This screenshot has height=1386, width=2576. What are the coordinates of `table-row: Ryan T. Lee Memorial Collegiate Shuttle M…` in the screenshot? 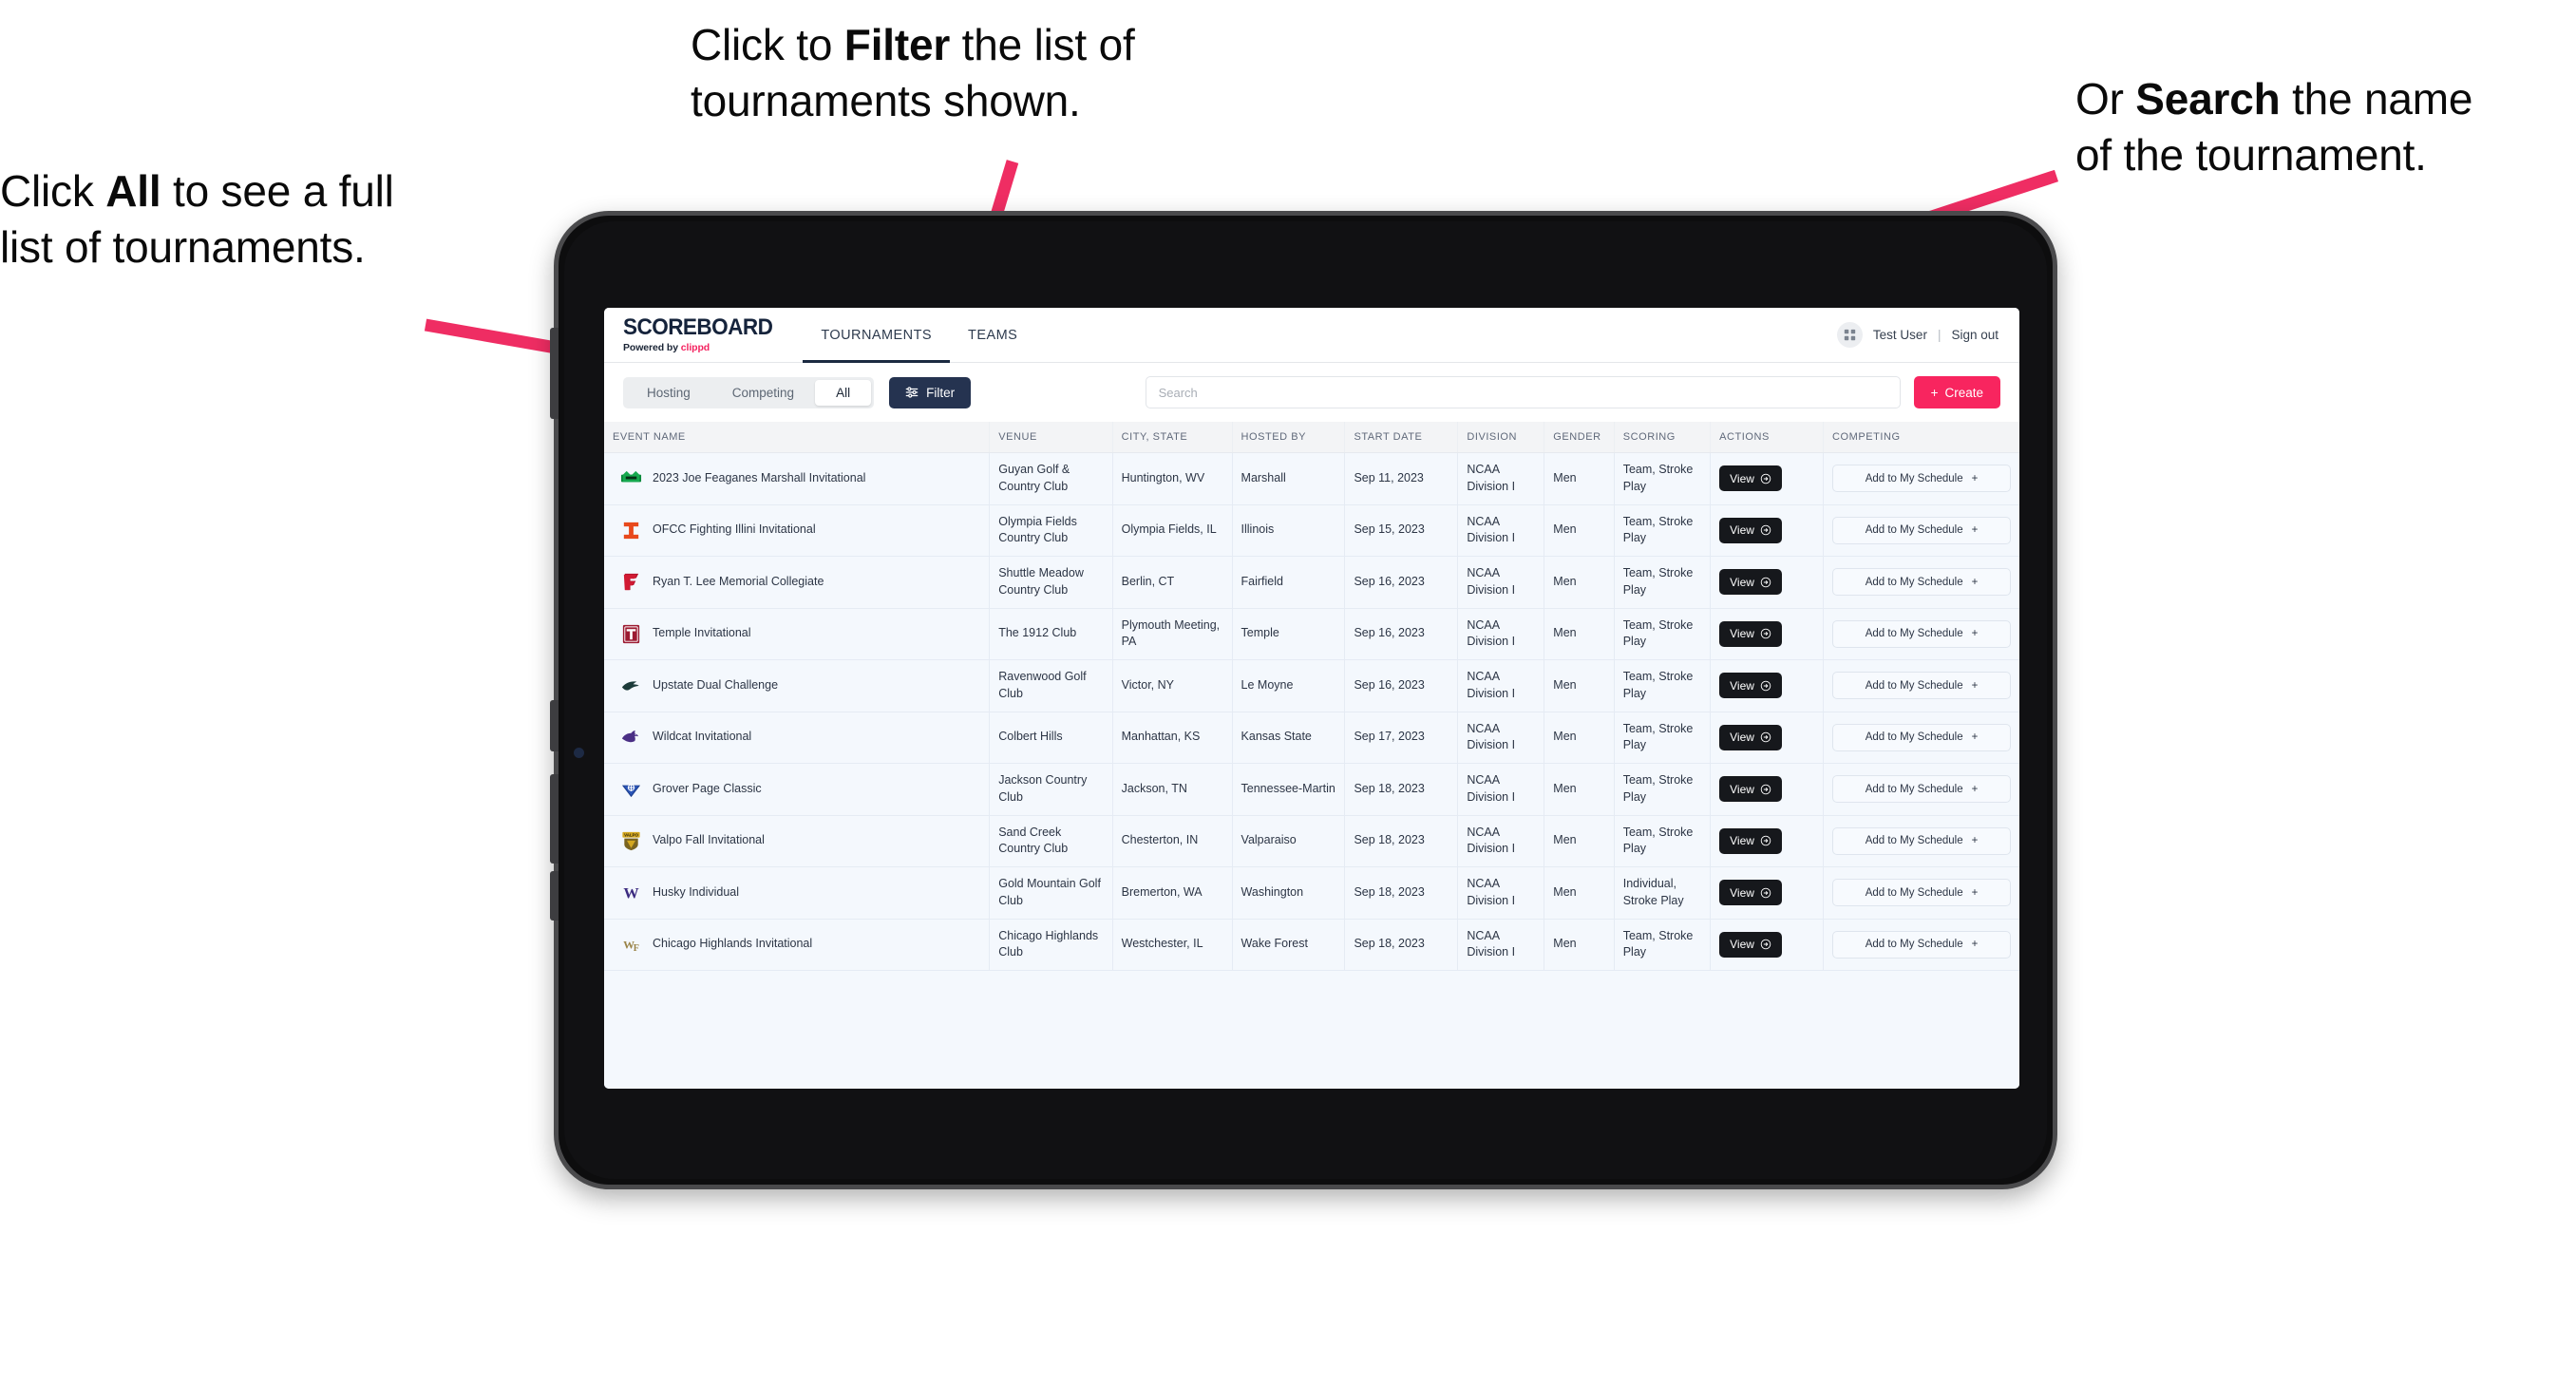 It's located at (1311, 582).